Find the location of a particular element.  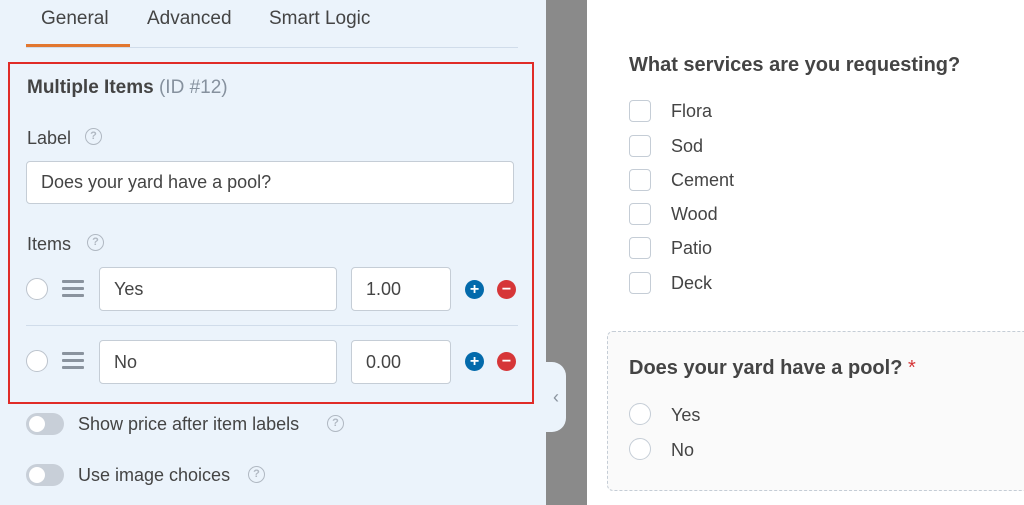

question-services: What services are you requesting? is located at coordinates (795, 65).